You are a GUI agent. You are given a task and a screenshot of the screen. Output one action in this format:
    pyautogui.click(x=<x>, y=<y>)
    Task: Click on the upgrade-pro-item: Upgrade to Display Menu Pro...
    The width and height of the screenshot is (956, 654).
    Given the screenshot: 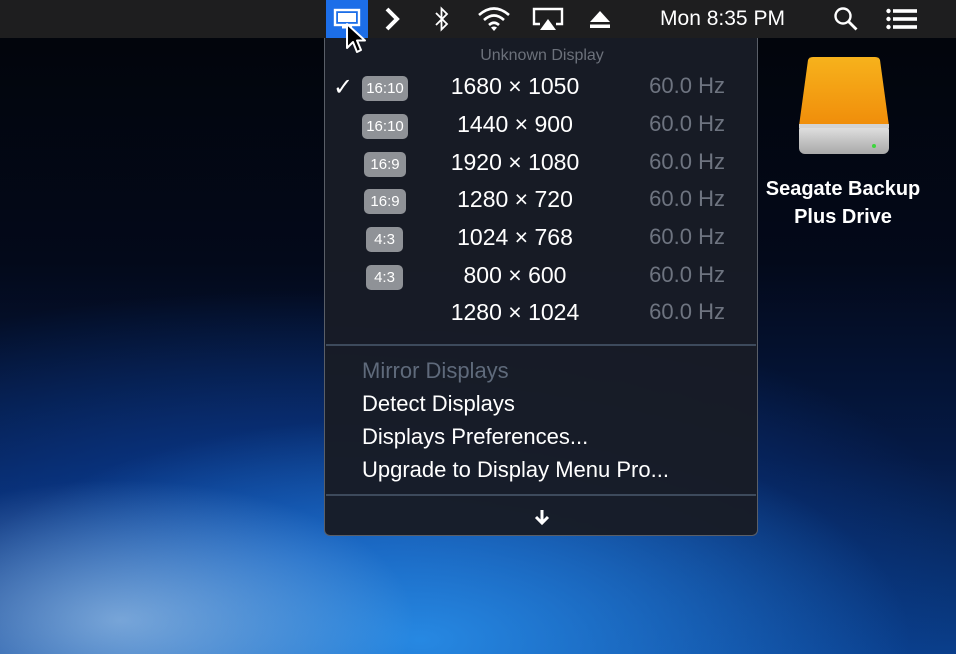 What is the action you would take?
    pyautogui.click(x=515, y=470)
    